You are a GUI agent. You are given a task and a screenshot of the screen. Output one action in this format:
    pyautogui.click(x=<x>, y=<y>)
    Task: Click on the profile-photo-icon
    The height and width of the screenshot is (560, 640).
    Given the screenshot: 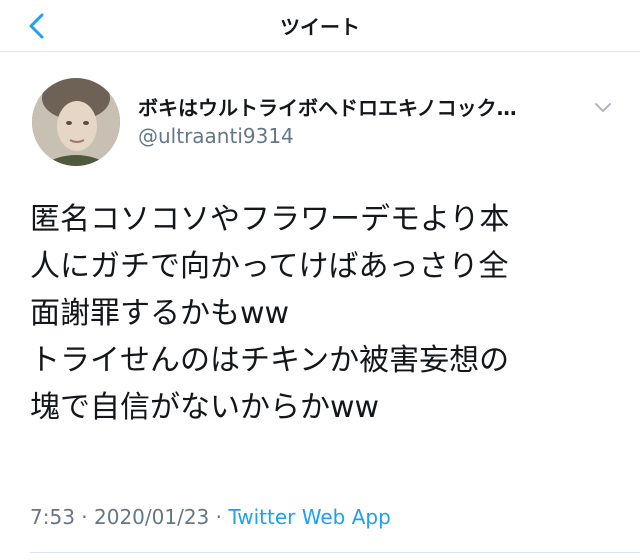 What is the action you would take?
    pyautogui.click(x=76, y=122)
    